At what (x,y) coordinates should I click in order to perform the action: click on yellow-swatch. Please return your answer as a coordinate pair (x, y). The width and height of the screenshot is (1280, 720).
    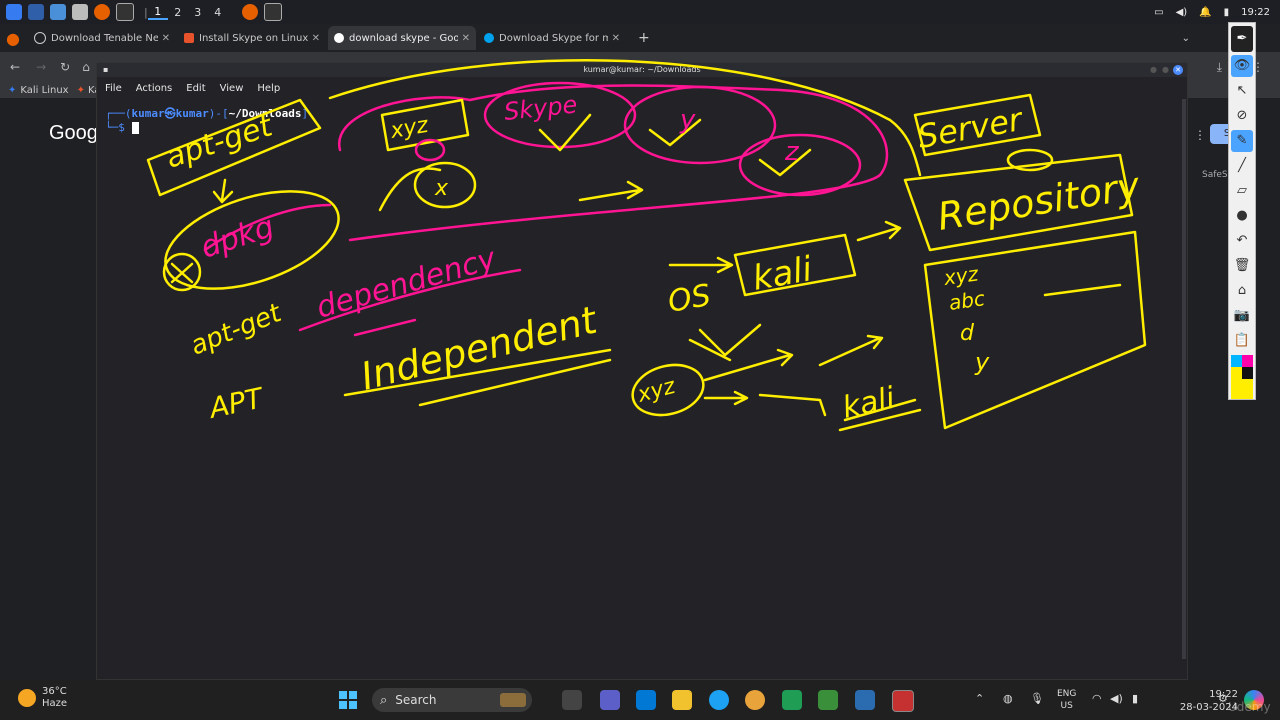
    Looking at the image, I should click on (1236, 372).